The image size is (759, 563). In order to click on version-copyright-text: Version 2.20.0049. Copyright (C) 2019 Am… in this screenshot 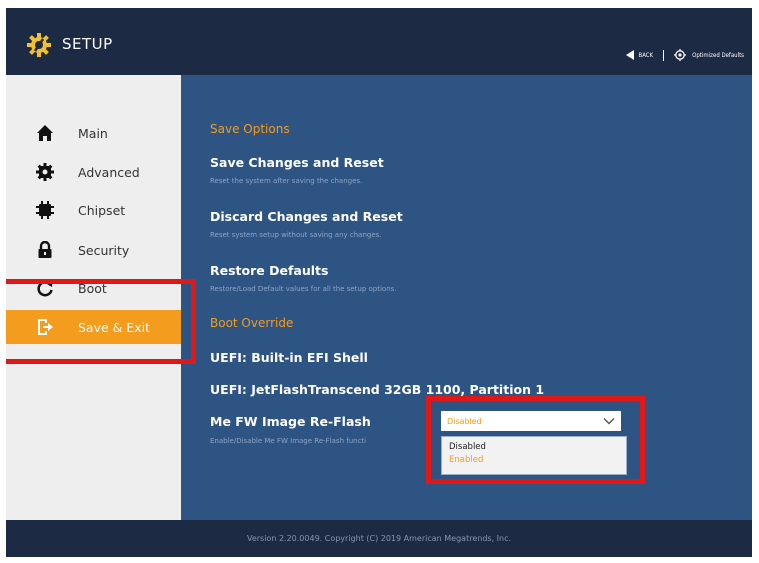, I will do `click(379, 538)`.